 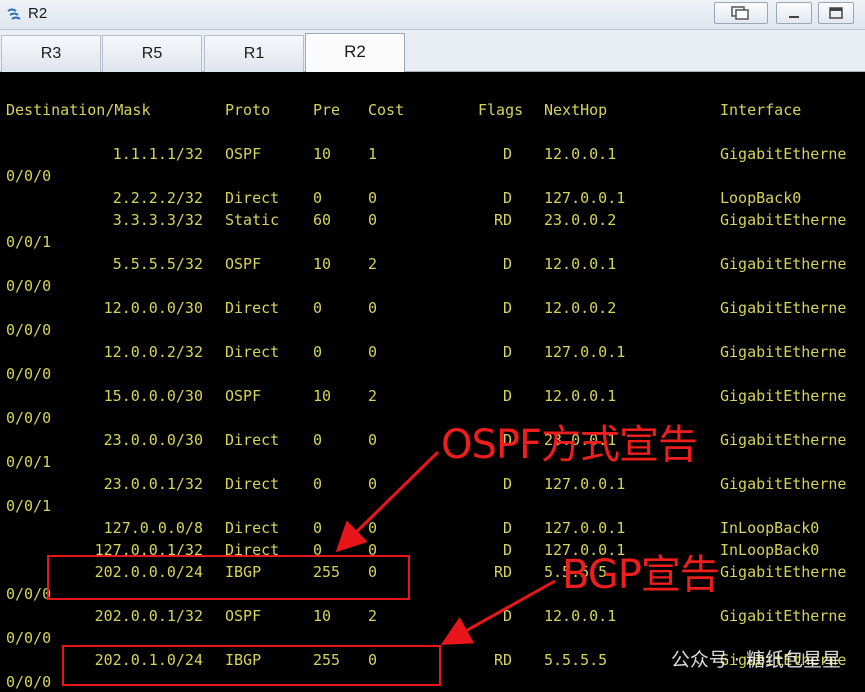 I want to click on tab-label: R3, so click(x=51, y=53).